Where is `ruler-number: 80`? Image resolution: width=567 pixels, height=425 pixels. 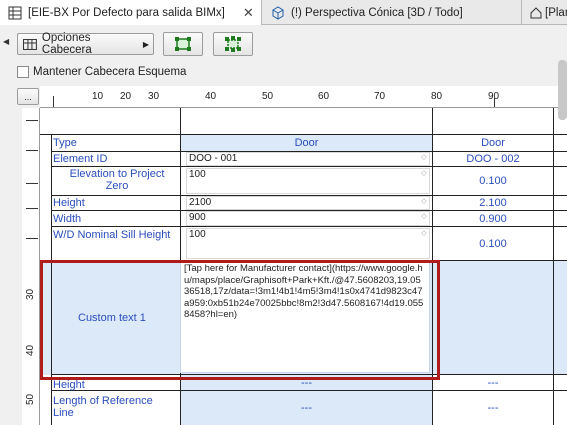
ruler-number: 80 is located at coordinates (437, 96).